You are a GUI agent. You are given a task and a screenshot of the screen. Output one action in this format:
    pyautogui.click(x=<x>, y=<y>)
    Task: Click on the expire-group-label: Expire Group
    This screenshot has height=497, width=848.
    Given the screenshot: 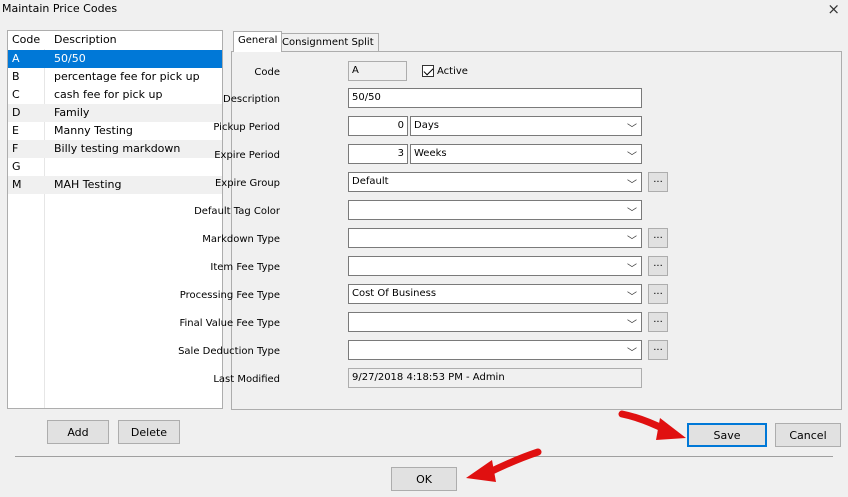 What is the action you would take?
    pyautogui.click(x=247, y=183)
    